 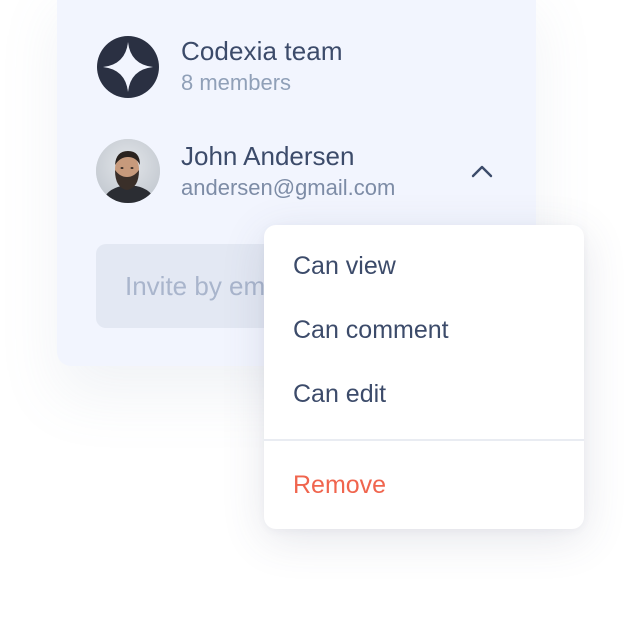 What do you see at coordinates (424, 266) in the screenshot?
I see `menu-item-can-view: Can view` at bounding box center [424, 266].